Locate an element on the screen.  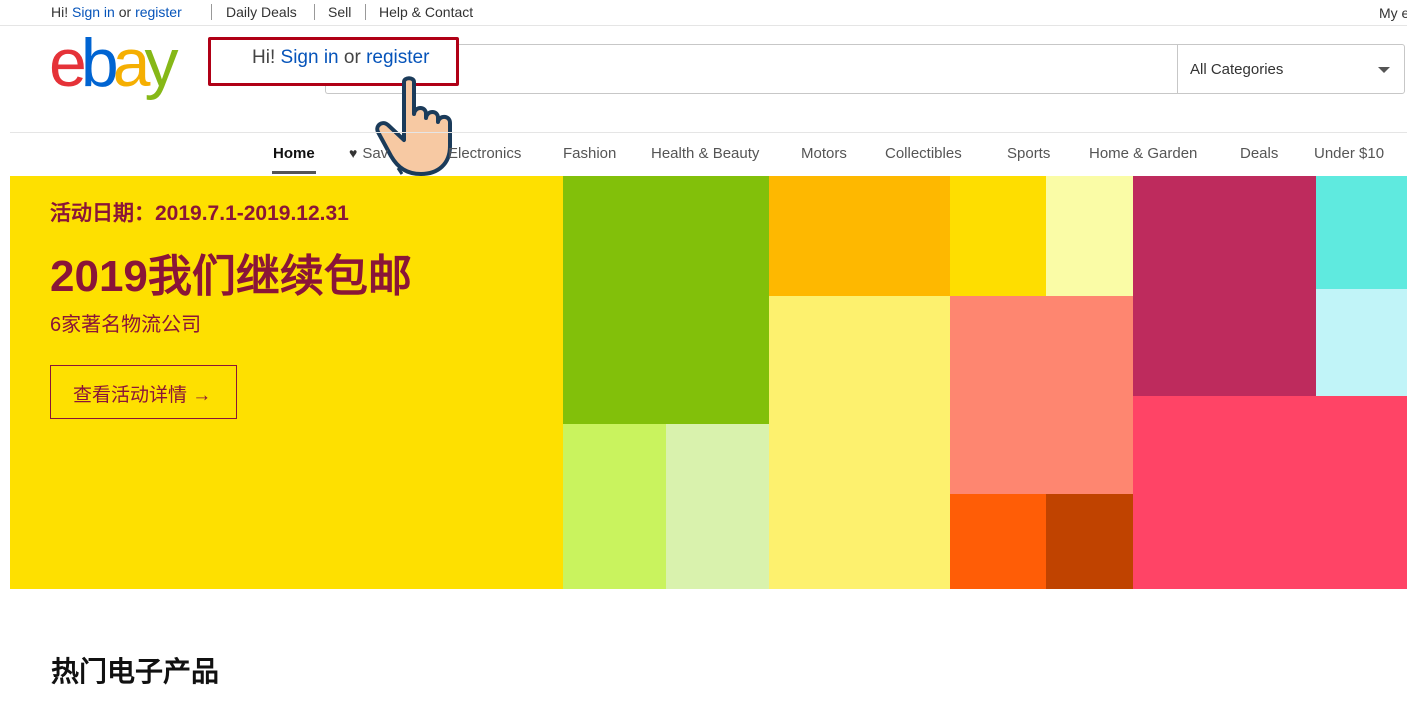
tab-home-garden: Home & Garden is located at coordinates (1143, 153).